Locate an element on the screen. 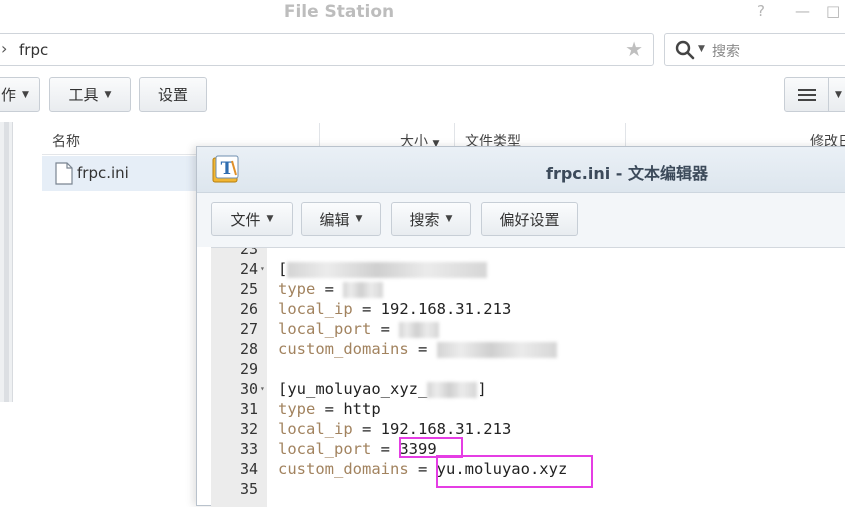 The image size is (845, 507). editor-title-bar: T frpc.ini - 文本编辑器 is located at coordinates (521, 170).